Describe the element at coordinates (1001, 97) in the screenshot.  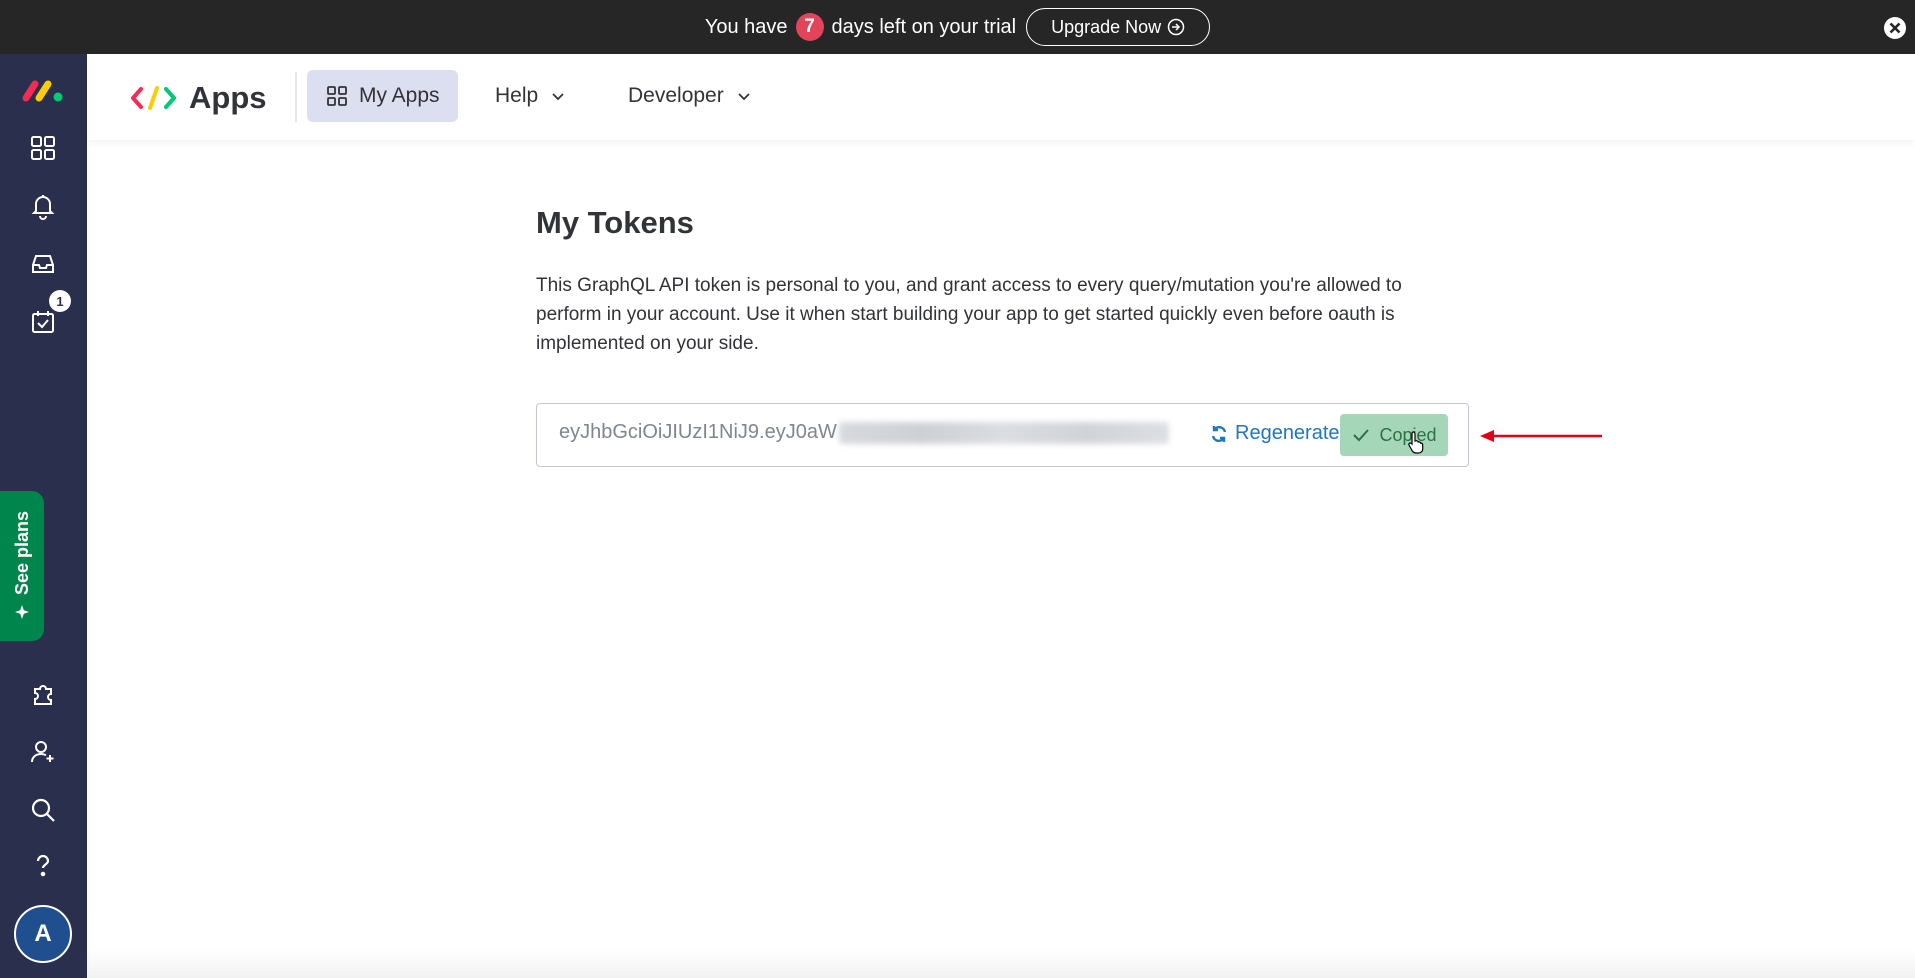
I see `top-header: Apps My Apps Help Developer` at that location.